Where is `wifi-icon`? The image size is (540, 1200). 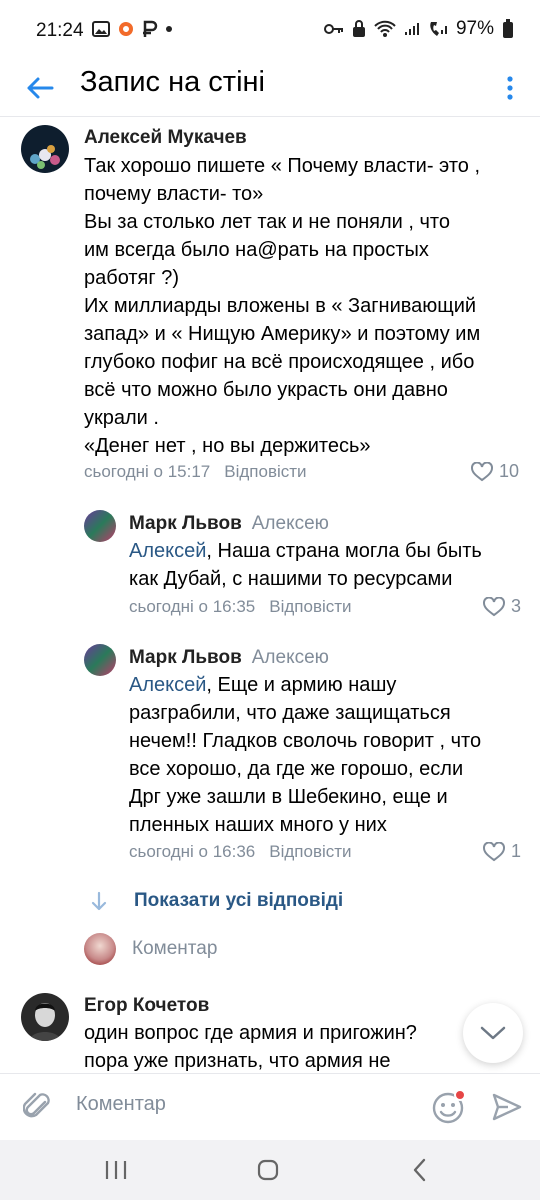
wifi-icon is located at coordinates (385, 28).